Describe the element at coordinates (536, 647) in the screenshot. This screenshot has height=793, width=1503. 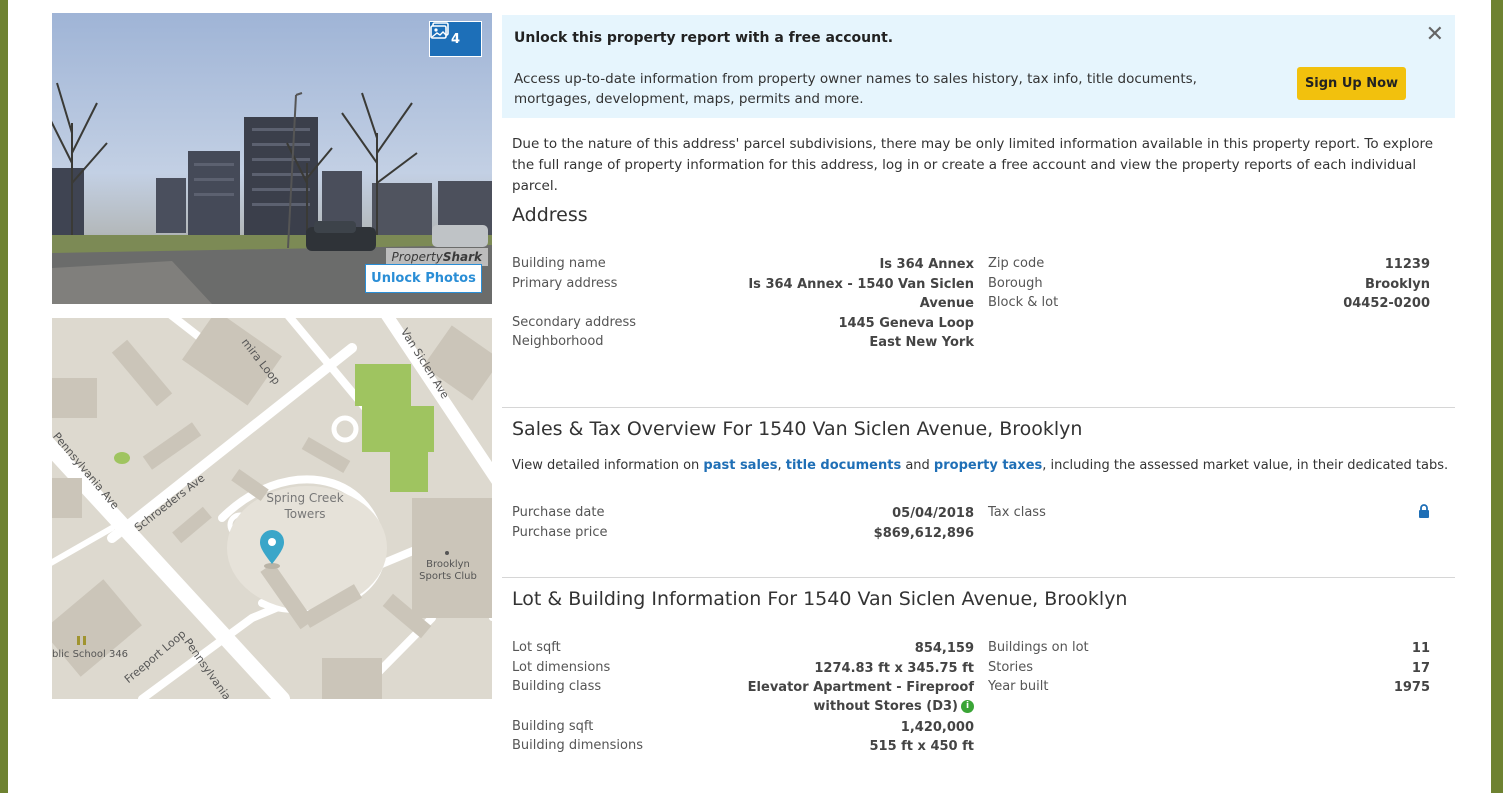
I see `lot-sqft-label: Lot sqft` at that location.